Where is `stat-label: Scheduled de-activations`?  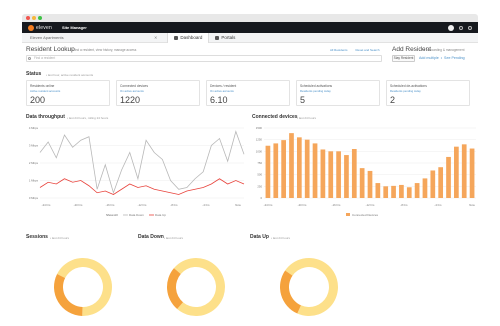 stat-label: Scheduled de-activations is located at coordinates (408, 86).